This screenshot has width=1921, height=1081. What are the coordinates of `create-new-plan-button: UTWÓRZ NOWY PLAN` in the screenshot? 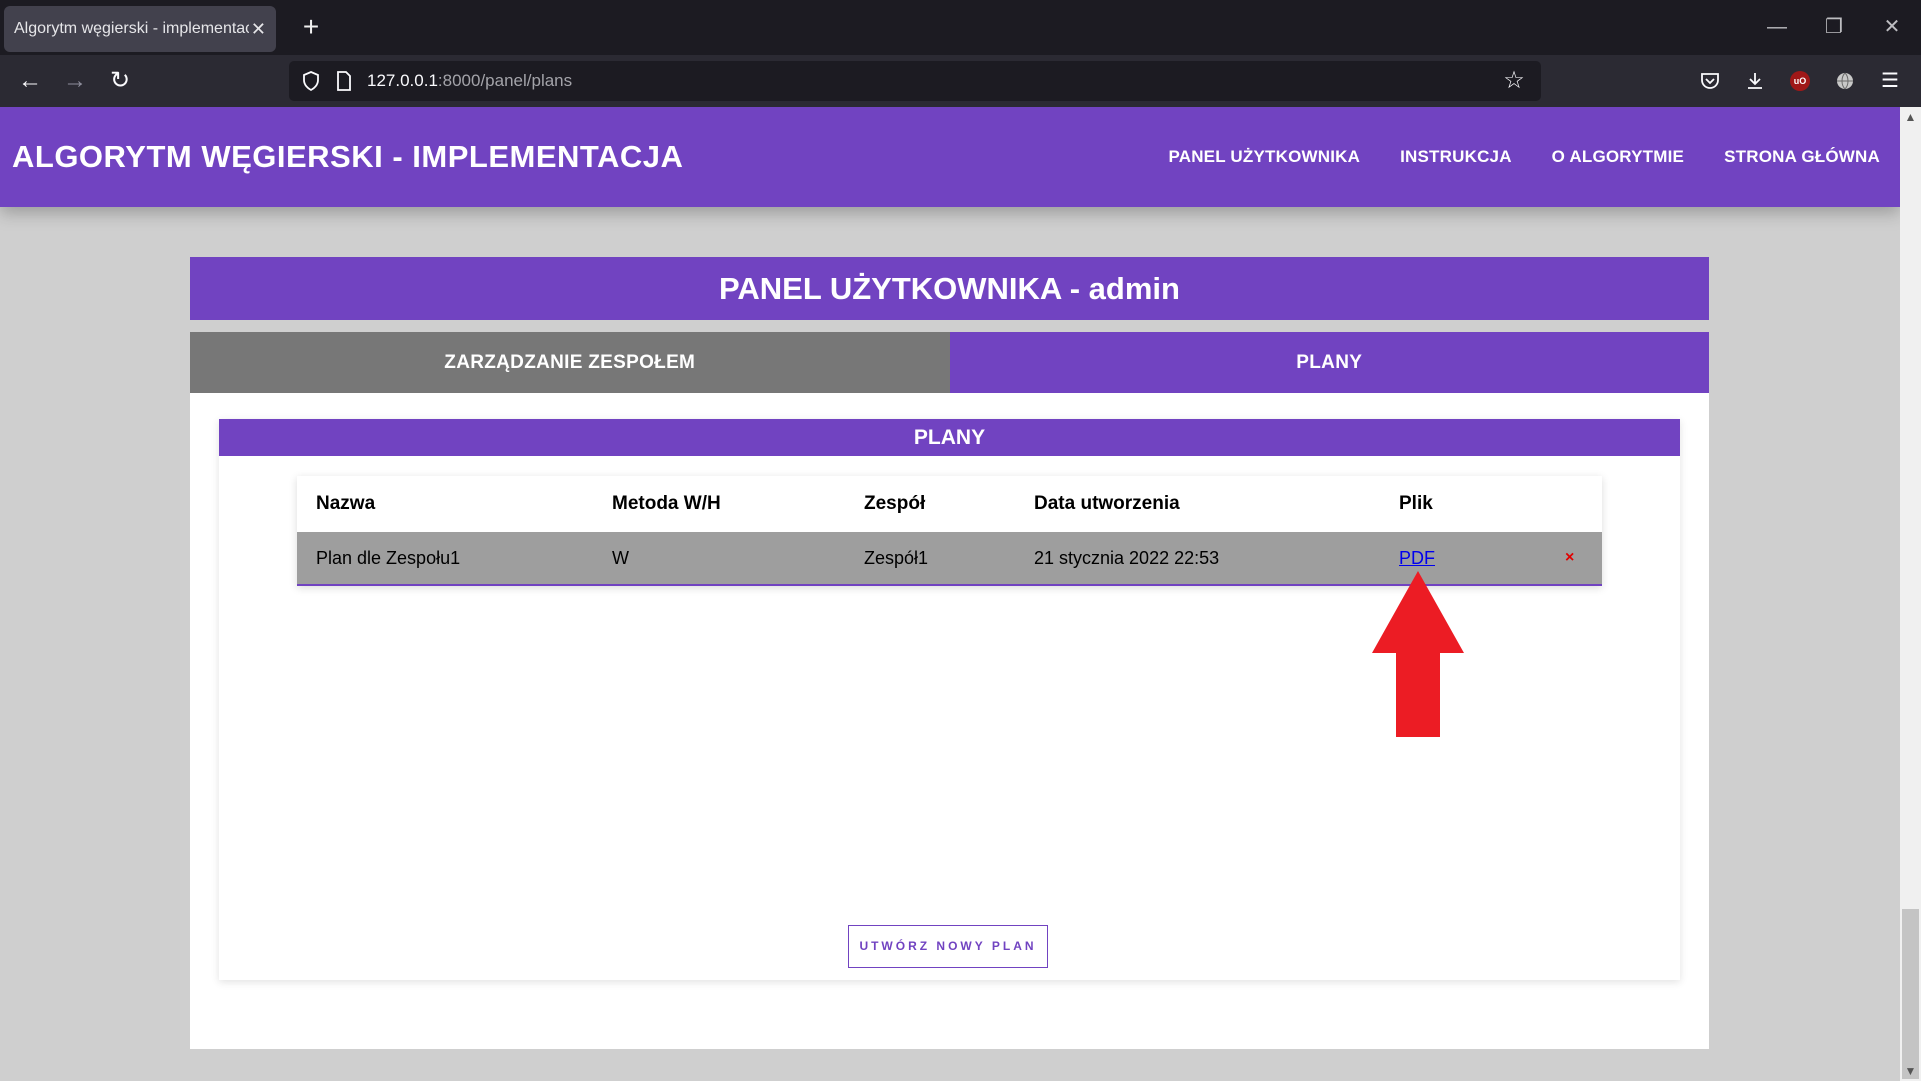 It's located at (948, 946).